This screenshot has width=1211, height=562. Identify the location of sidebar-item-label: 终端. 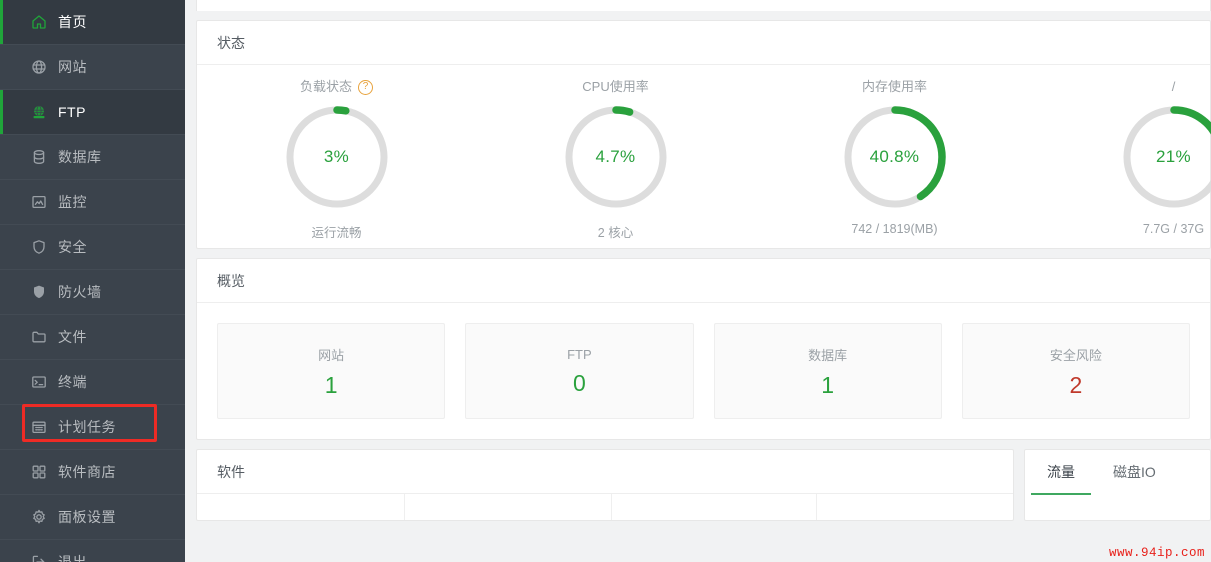
(72, 382).